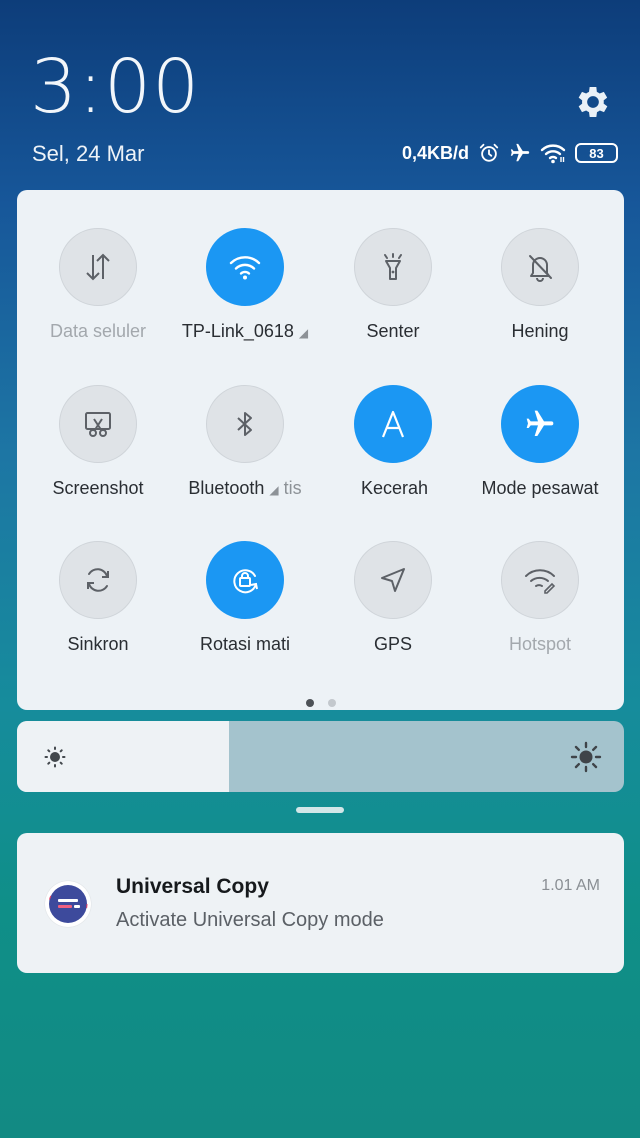 Image resolution: width=640 pixels, height=1138 pixels. Describe the element at coordinates (320, 756) in the screenshot. I see `brightness-slider` at that location.